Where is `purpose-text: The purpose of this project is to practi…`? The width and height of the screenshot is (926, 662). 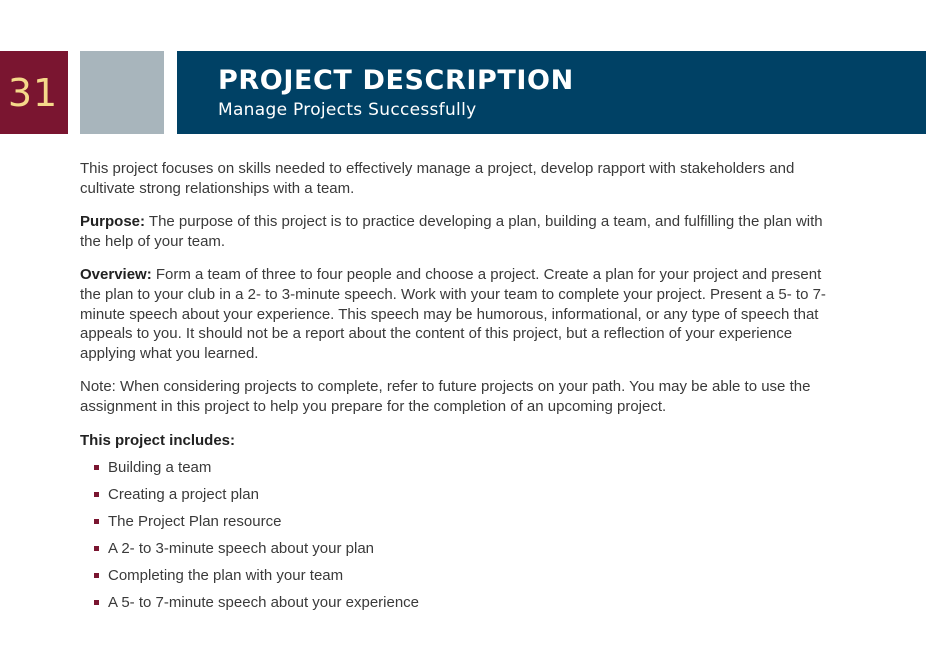 purpose-text: The purpose of this project is to practi… is located at coordinates (451, 231).